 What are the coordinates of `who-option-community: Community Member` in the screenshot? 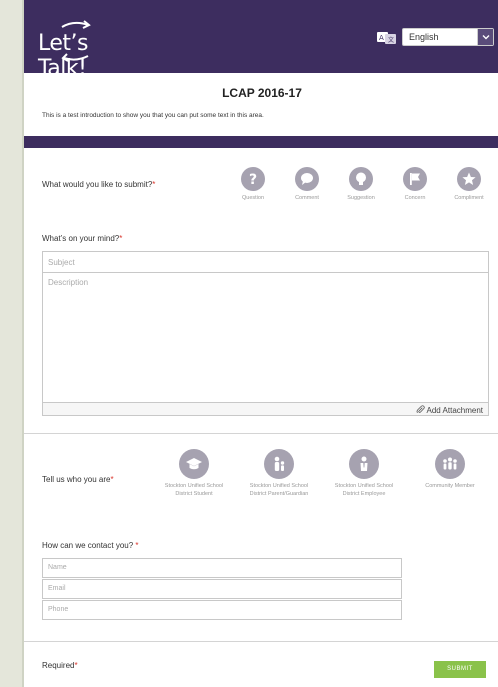 It's located at (450, 469).